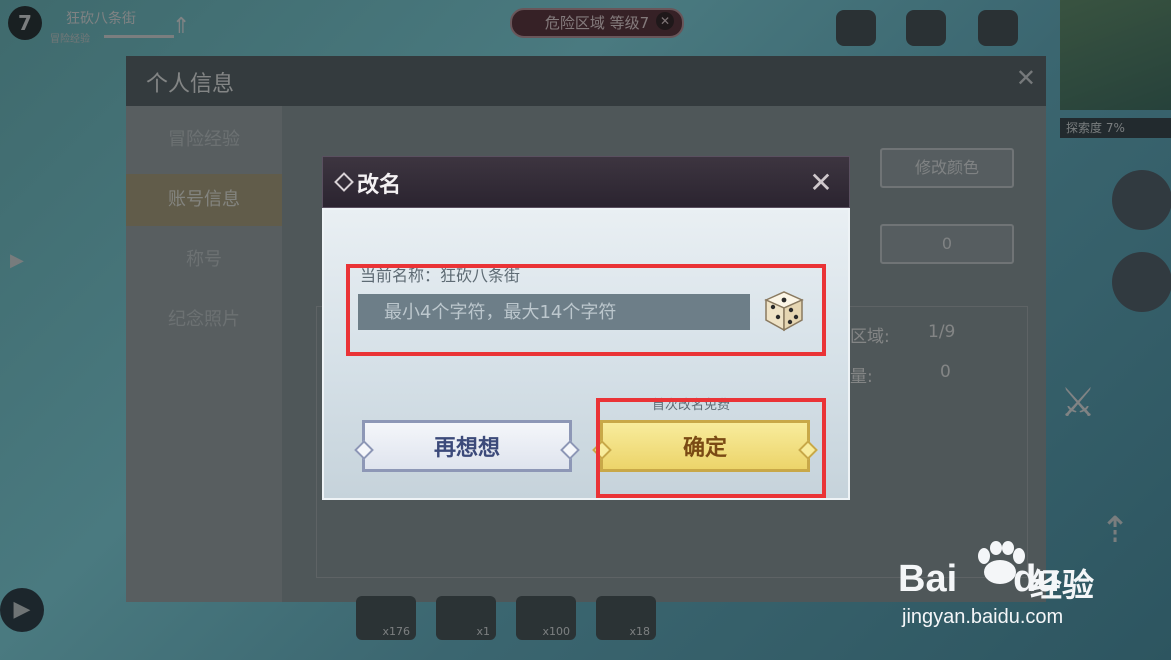 This screenshot has height=660, width=1171. What do you see at coordinates (17, 260) in the screenshot?
I see `expand-left-icon: ▶` at bounding box center [17, 260].